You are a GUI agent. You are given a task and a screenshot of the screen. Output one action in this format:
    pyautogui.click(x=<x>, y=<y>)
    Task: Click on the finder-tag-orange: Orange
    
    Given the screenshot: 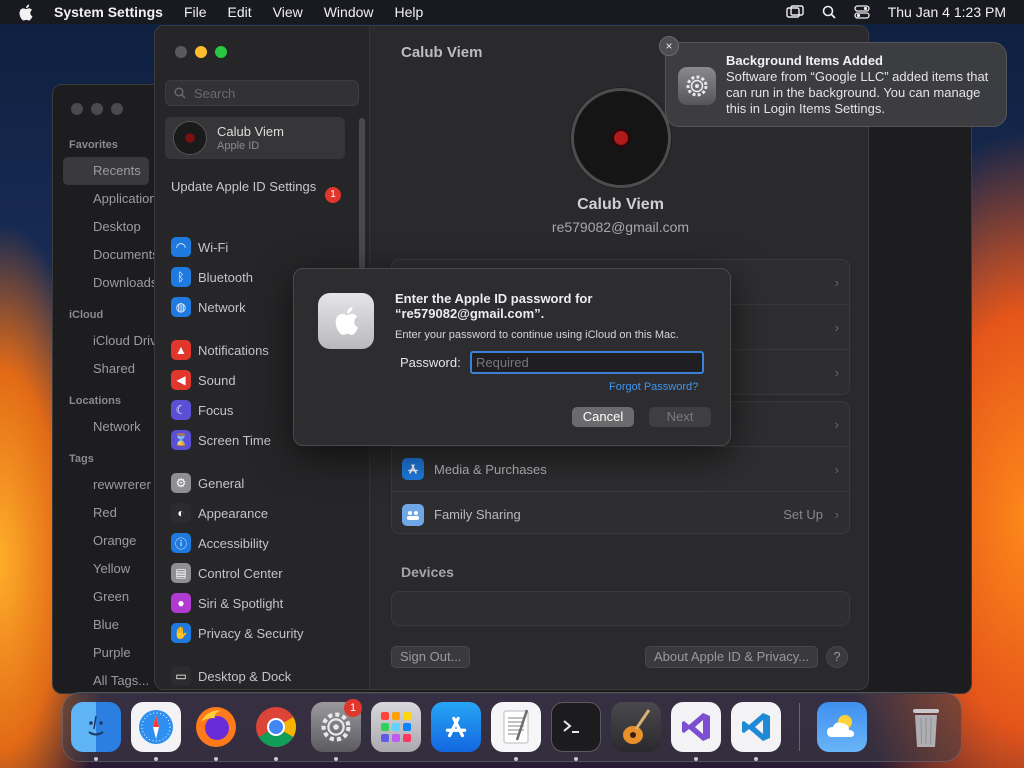 What is the action you would take?
    pyautogui.click(x=104, y=541)
    